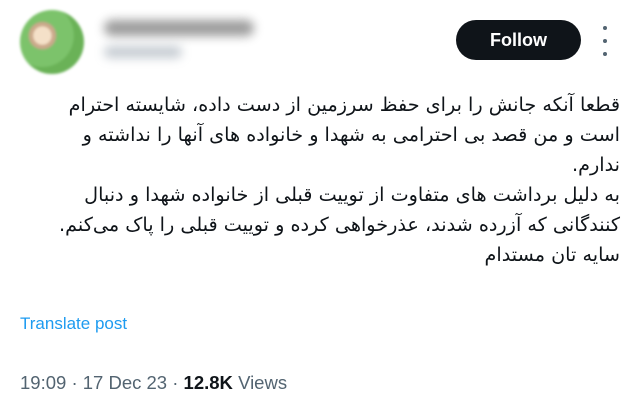 This screenshot has width=640, height=401. I want to click on follow-button: Follow, so click(518, 40).